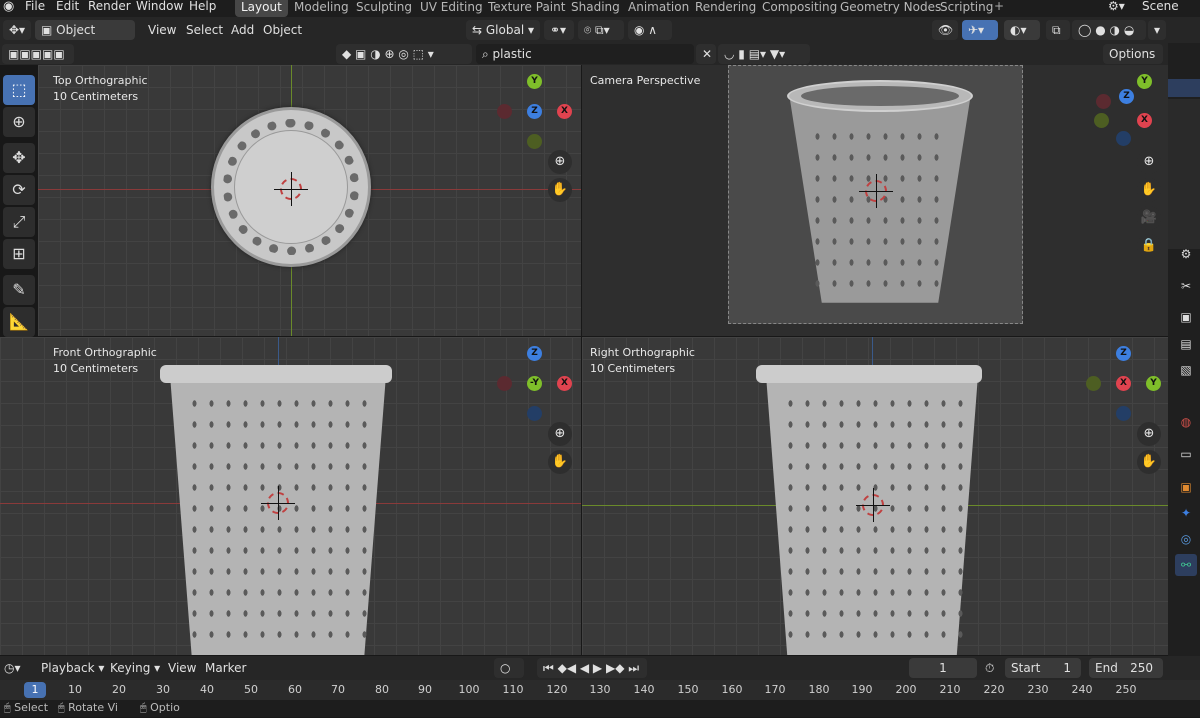 The width and height of the screenshot is (1200, 718). I want to click on overlay-toggle-icon: ◐▾, so click(1022, 30).